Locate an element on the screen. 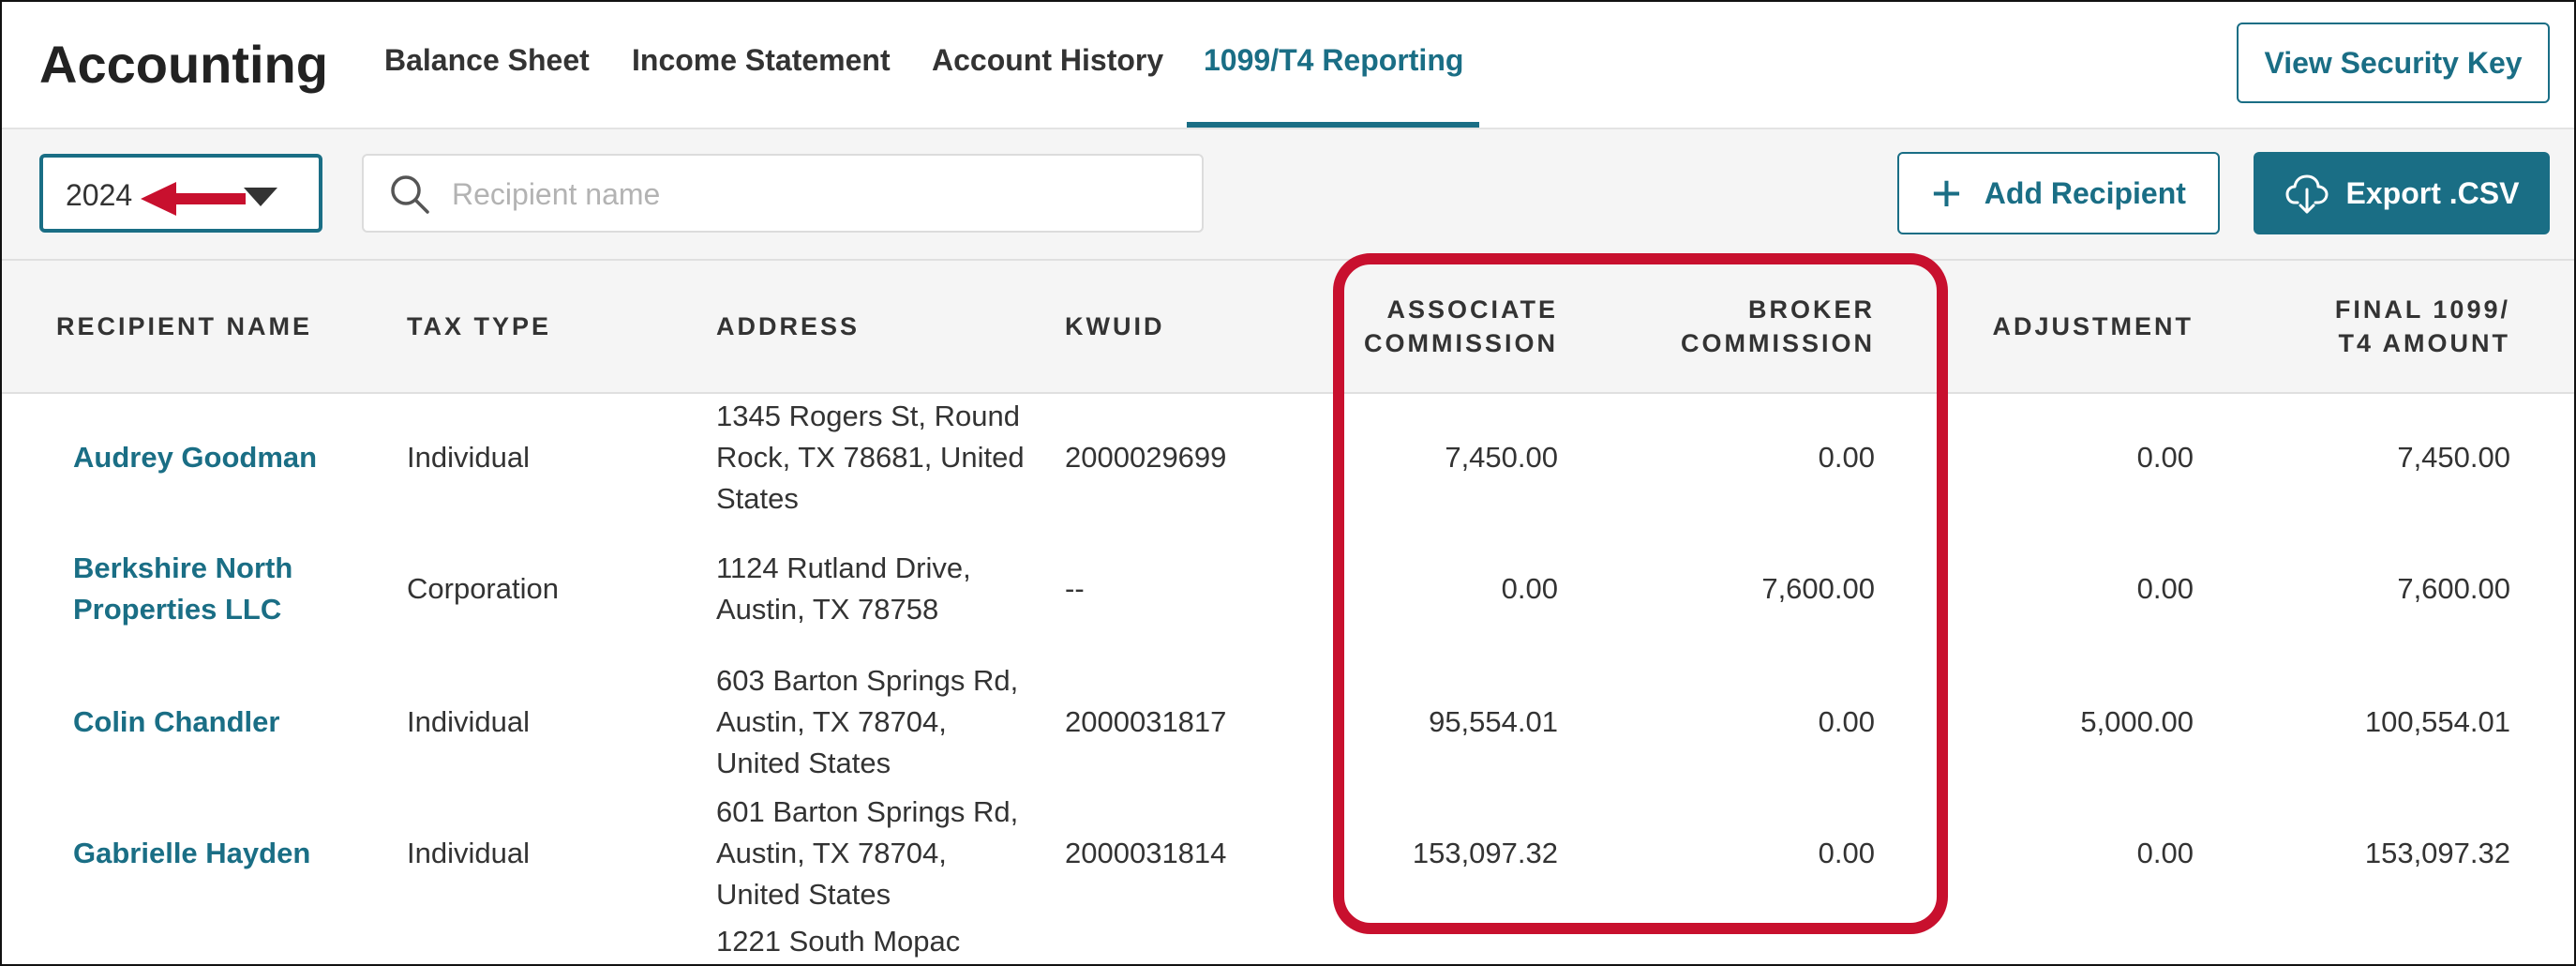  recipient-name-line: Properties LLC is located at coordinates (178, 609).